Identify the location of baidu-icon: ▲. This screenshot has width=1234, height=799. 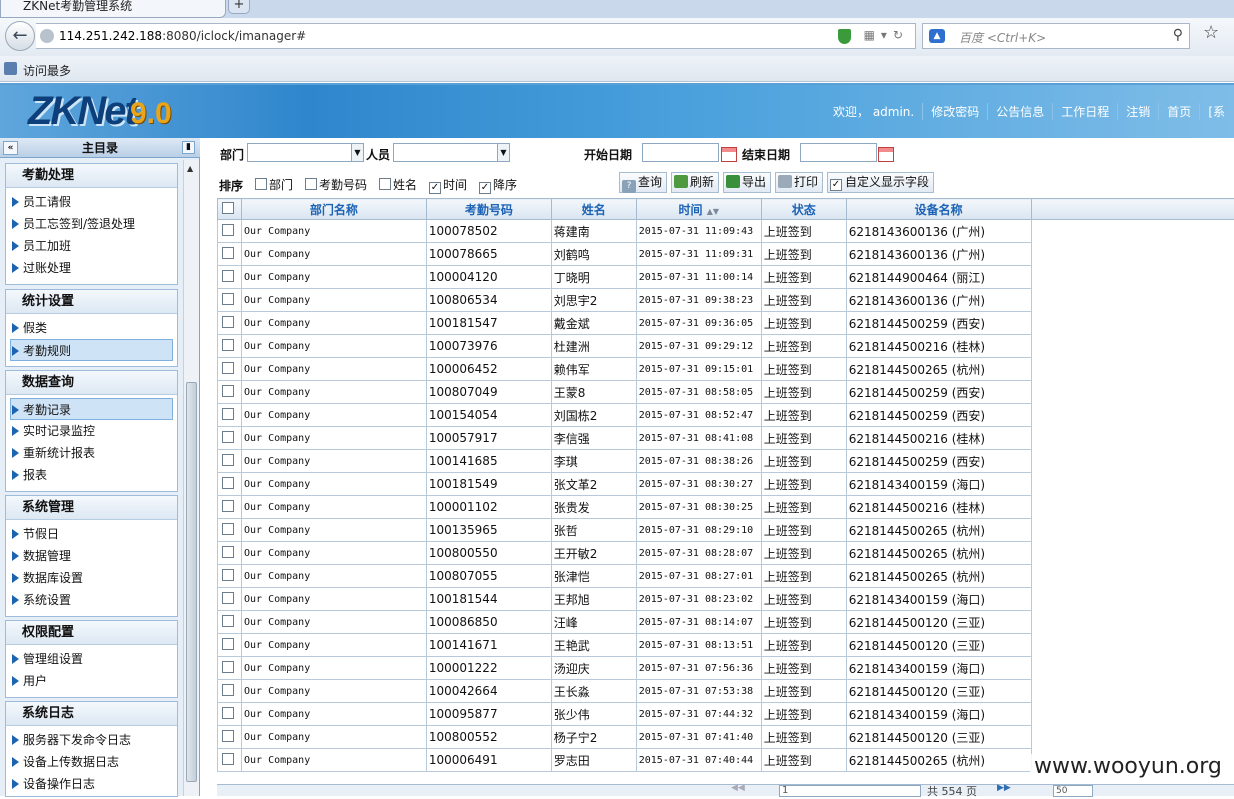
(937, 36).